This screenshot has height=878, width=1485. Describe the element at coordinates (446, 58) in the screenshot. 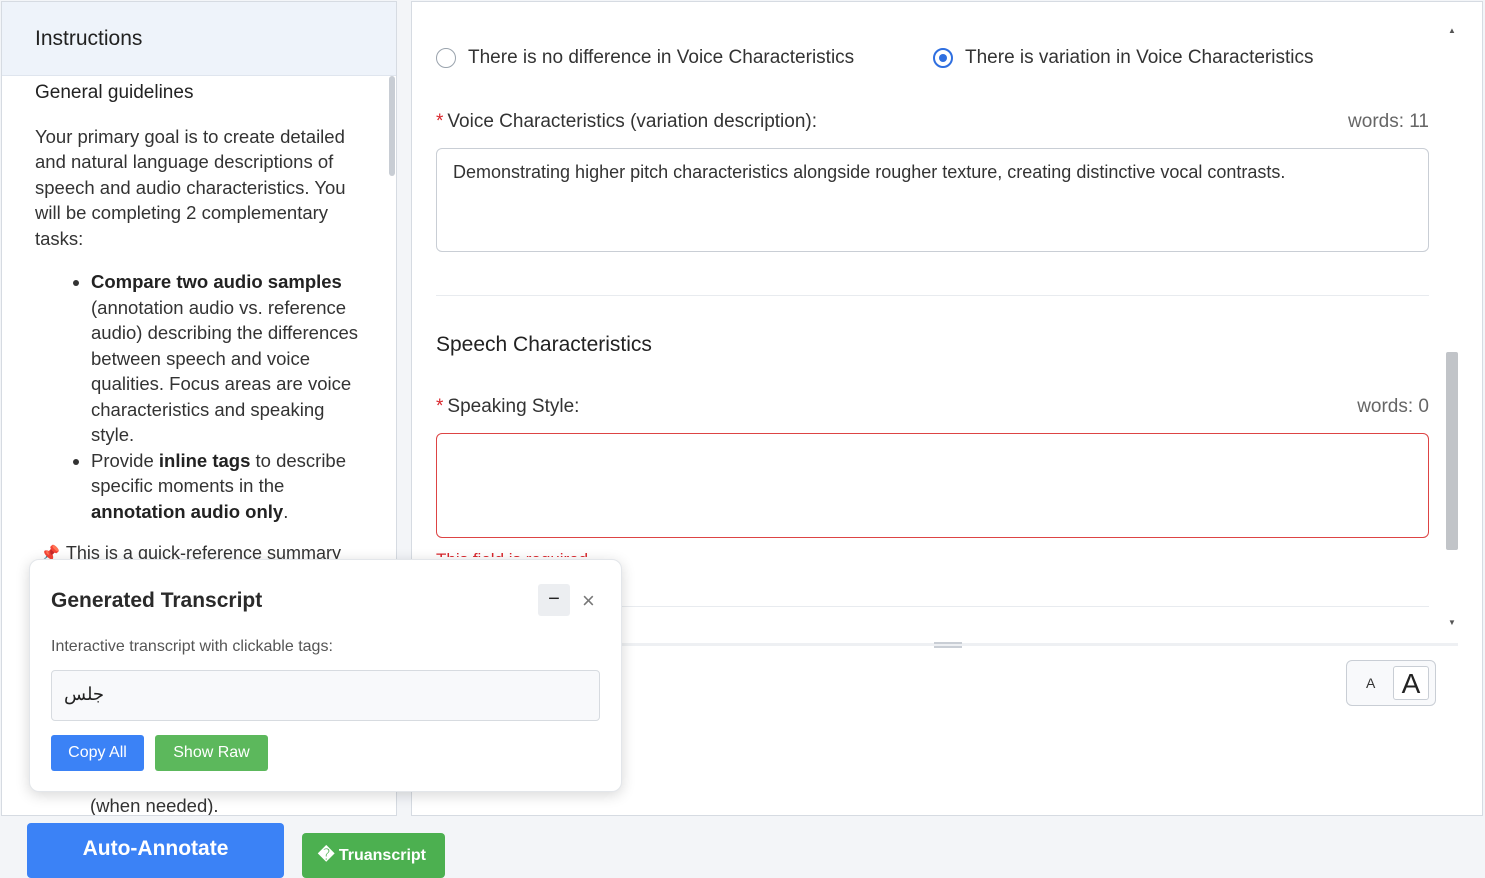

I see `radio-button` at that location.